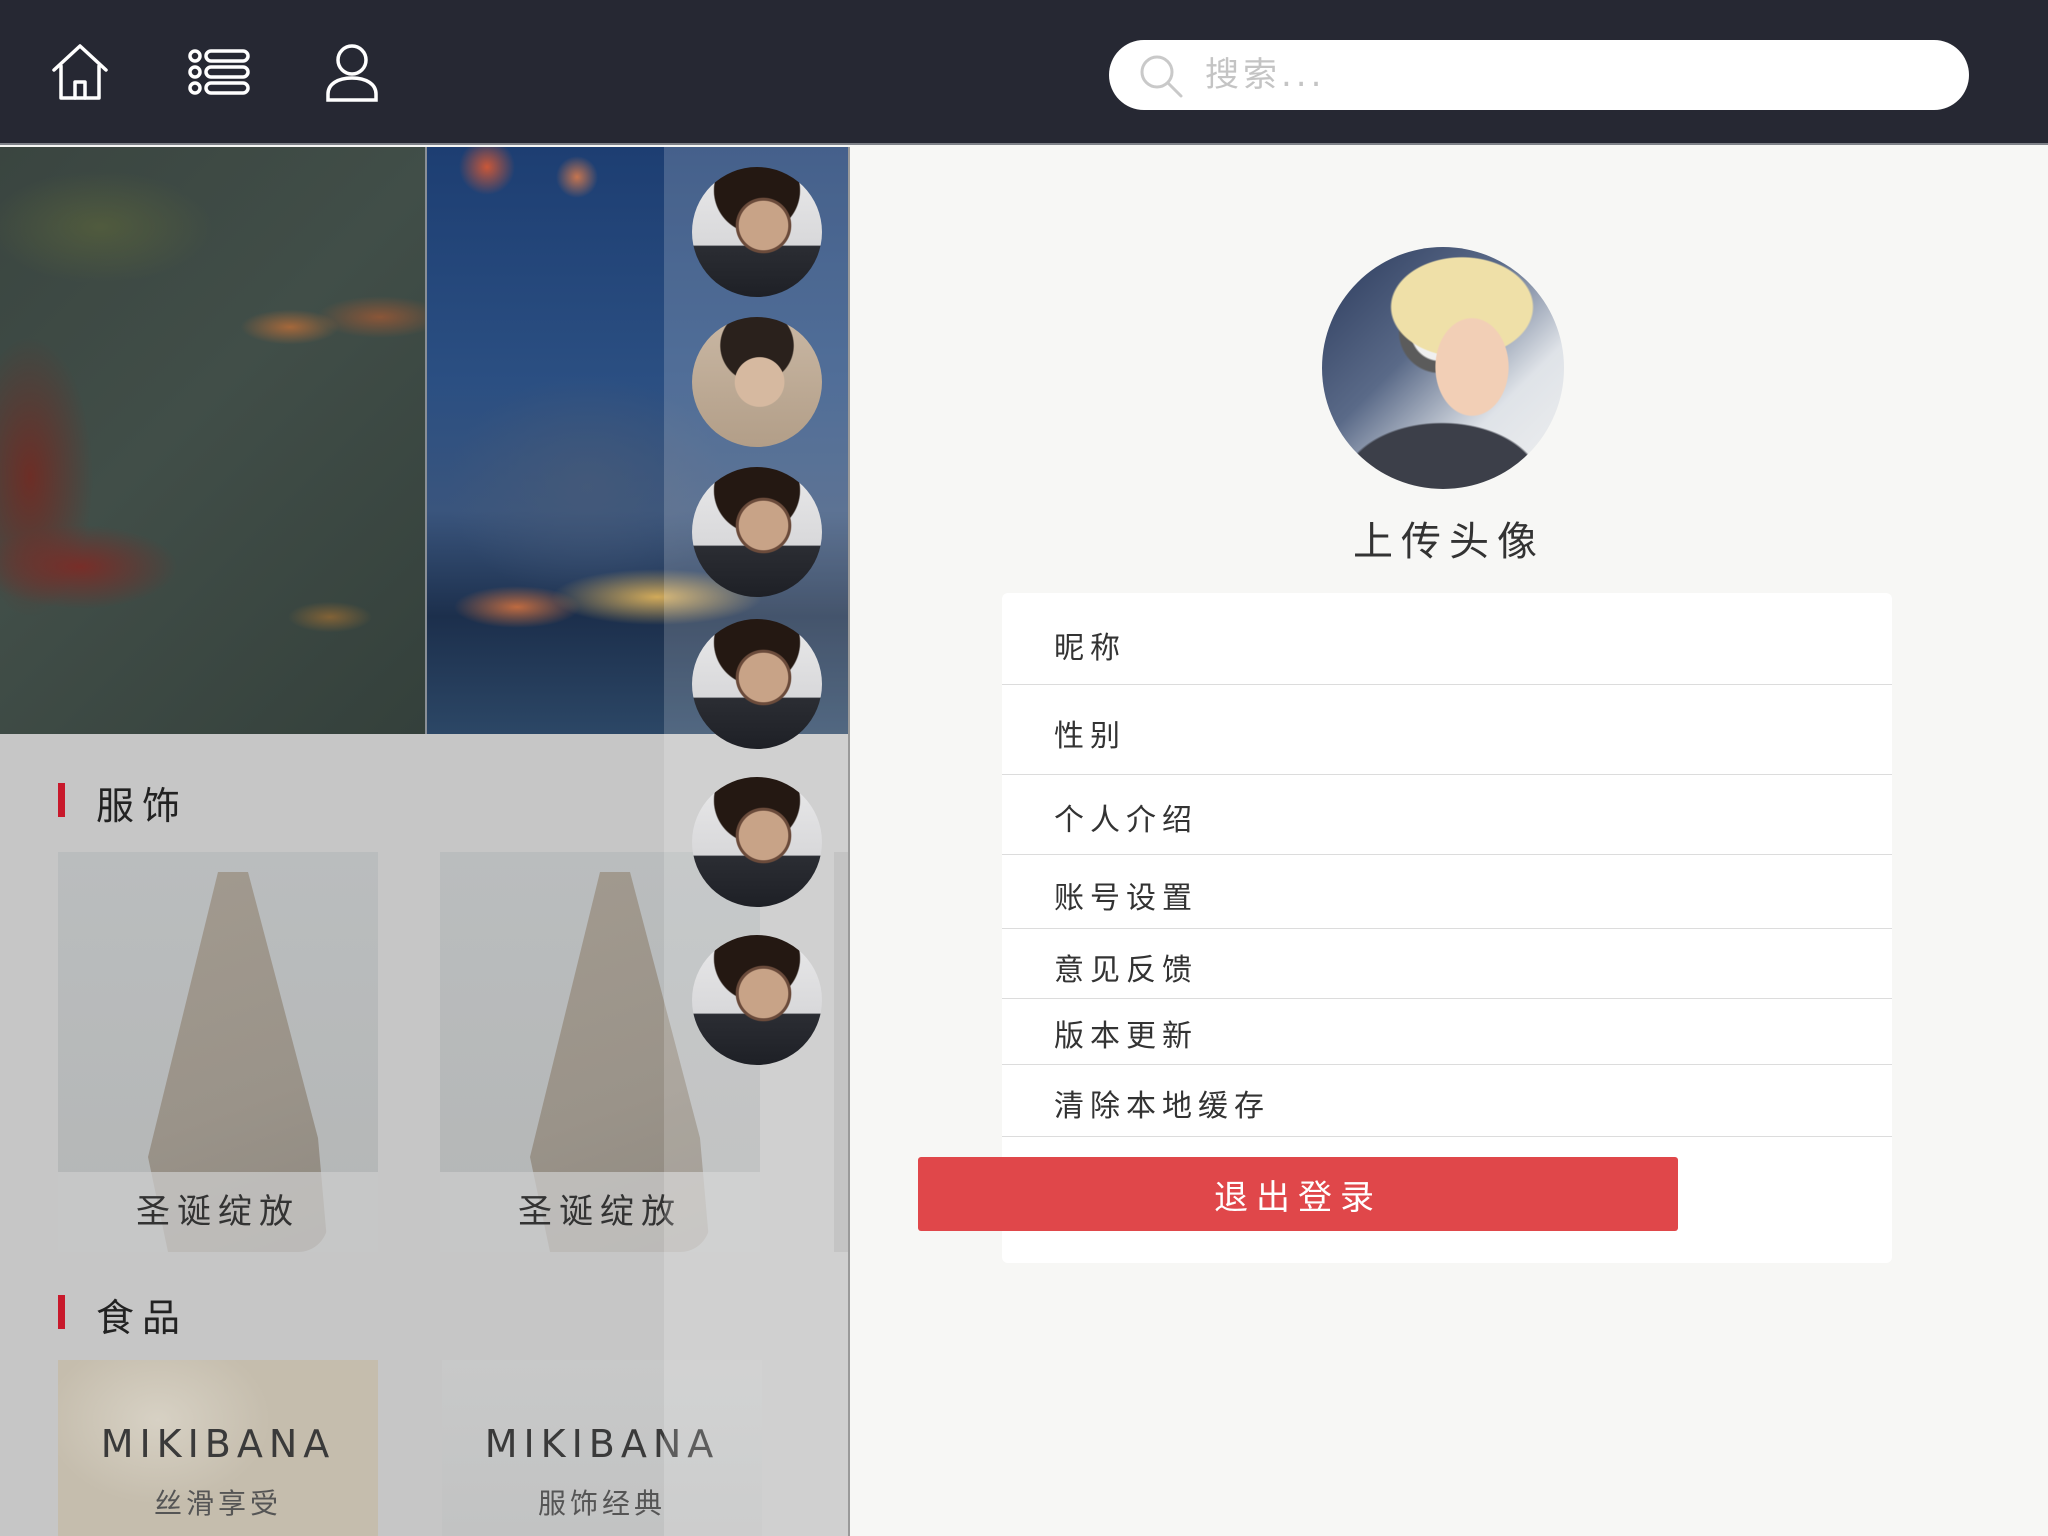 Image resolution: width=2048 pixels, height=1536 pixels. What do you see at coordinates (1126, 1036) in the screenshot?
I see `menu-item-label: 版本更新` at bounding box center [1126, 1036].